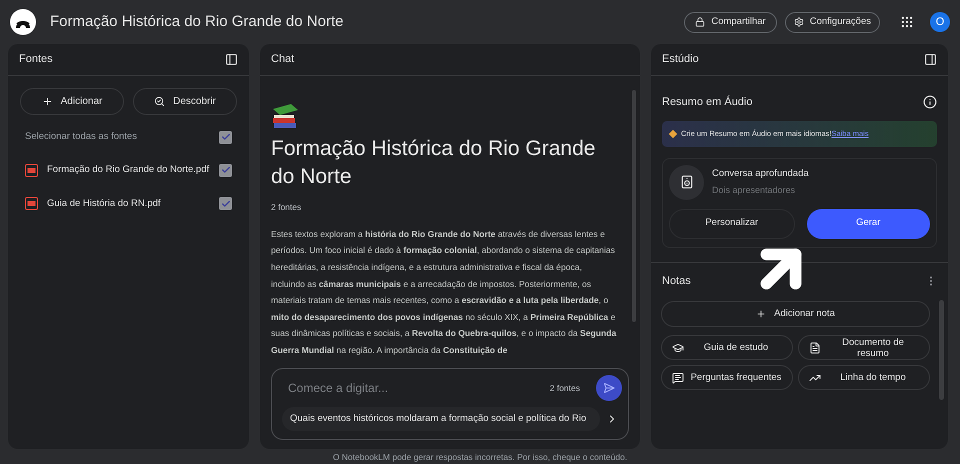 Image resolution: width=960 pixels, height=464 pixels. Describe the element at coordinates (754, 190) in the screenshot. I see `format-subtitle: Dois apresentadores` at that location.